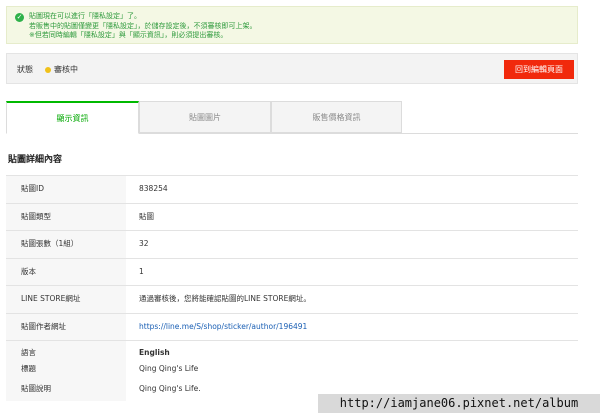  What do you see at coordinates (336, 117) in the screenshot?
I see `tab-sales-price-info: 販售價格資訊` at bounding box center [336, 117].